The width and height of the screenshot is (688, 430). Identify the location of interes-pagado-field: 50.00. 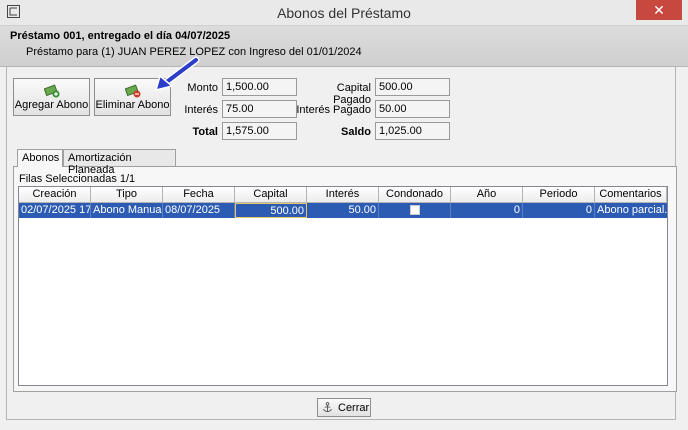
(412, 109).